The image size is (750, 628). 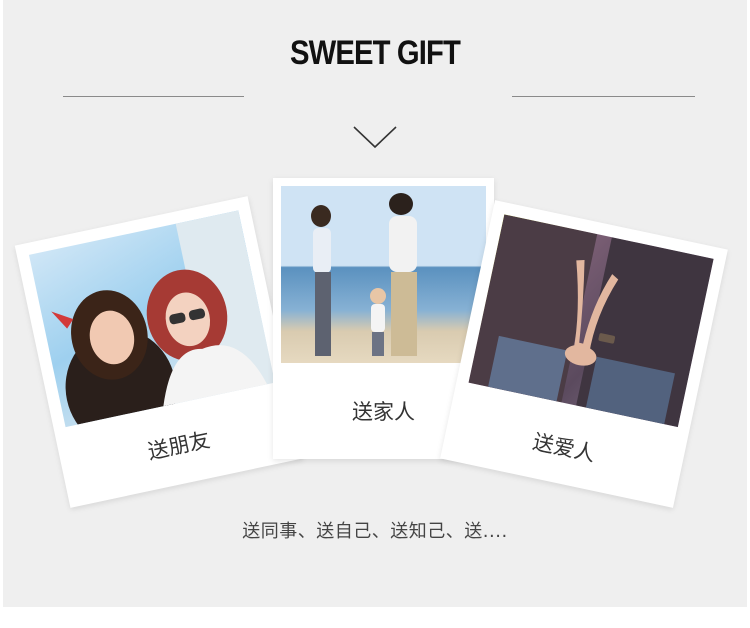 I want to click on lovers-photo, so click(x=591, y=321).